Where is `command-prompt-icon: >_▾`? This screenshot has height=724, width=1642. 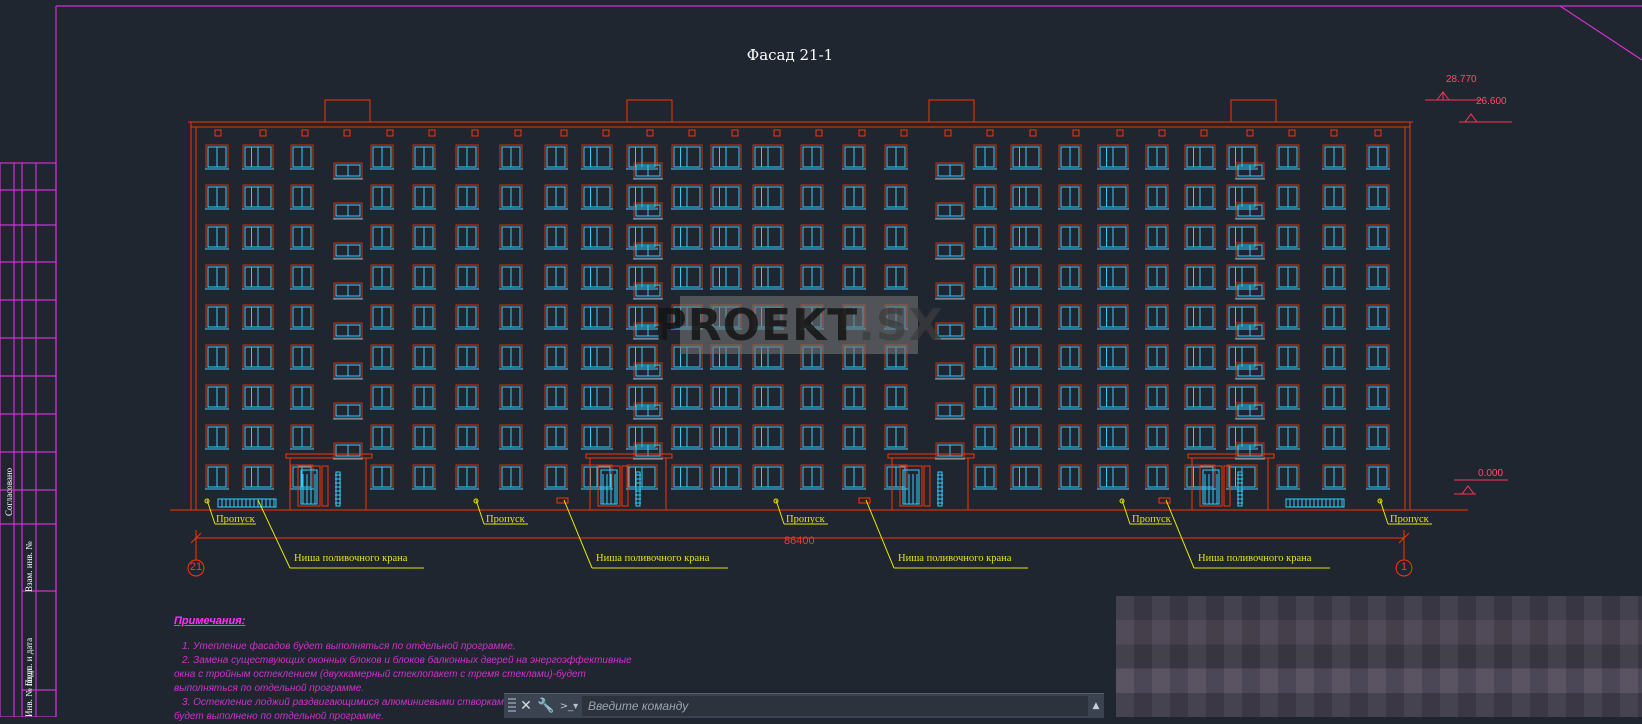 command-prompt-icon: >_▾ is located at coordinates (569, 706).